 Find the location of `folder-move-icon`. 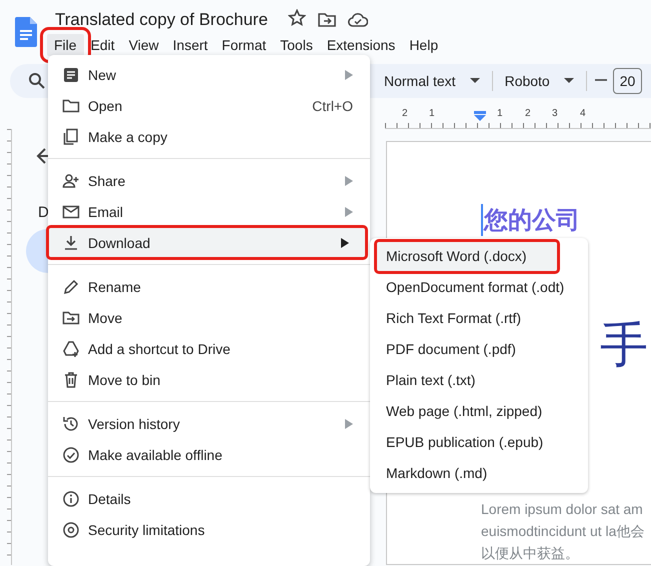

folder-move-icon is located at coordinates (327, 20).